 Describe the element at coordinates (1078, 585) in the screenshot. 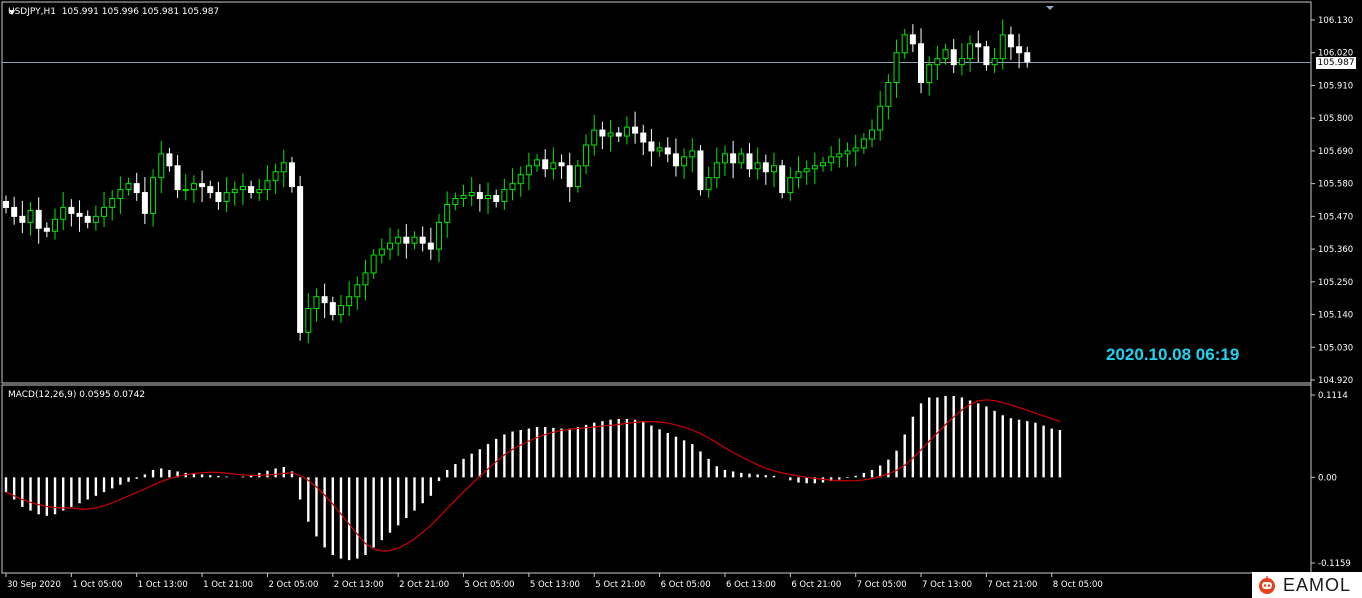

I see `time-tick-label: 8 Oct 05:00` at that location.